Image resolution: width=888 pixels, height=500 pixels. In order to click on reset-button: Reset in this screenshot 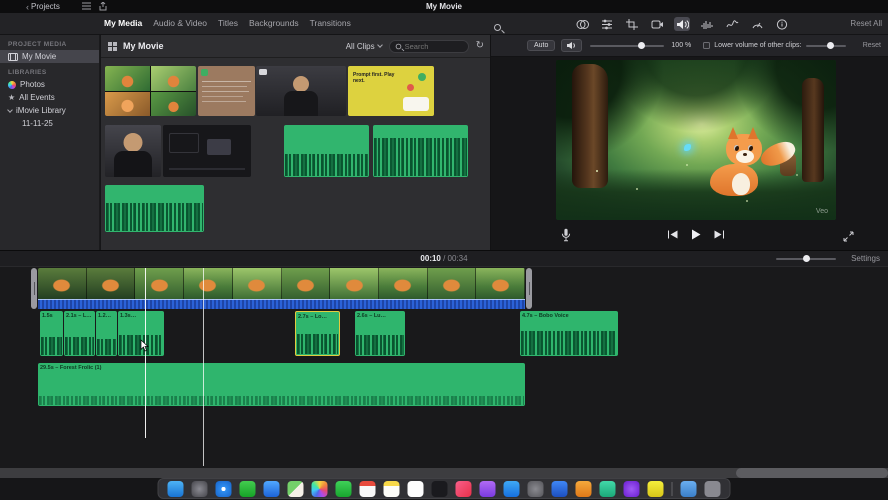, I will do `click(872, 45)`.